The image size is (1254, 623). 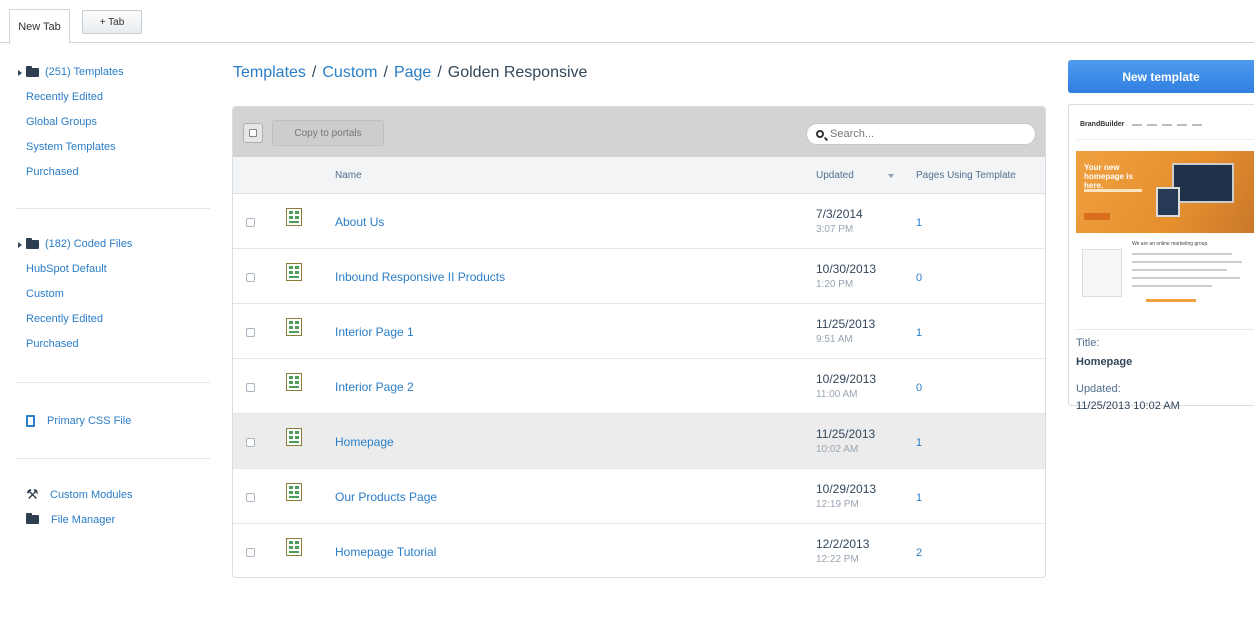 I want to click on template-name-link: Homepage Tutorial, so click(x=385, y=552).